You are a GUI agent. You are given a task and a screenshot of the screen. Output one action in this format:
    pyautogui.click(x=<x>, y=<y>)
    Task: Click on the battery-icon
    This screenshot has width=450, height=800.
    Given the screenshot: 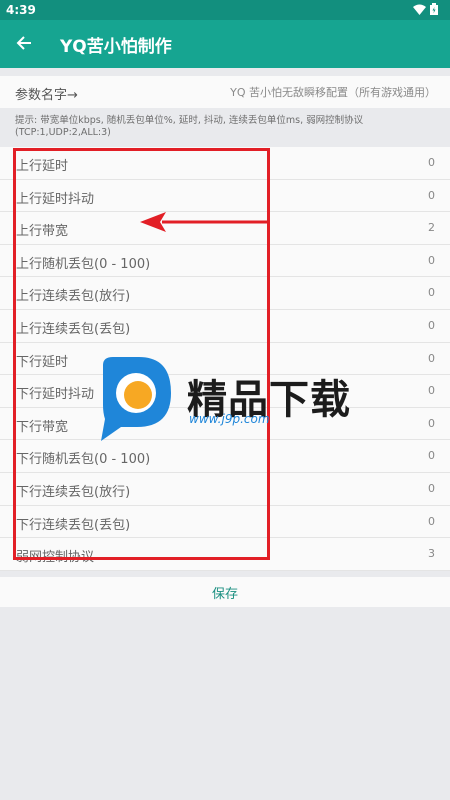 What is the action you would take?
    pyautogui.click(x=434, y=9)
    